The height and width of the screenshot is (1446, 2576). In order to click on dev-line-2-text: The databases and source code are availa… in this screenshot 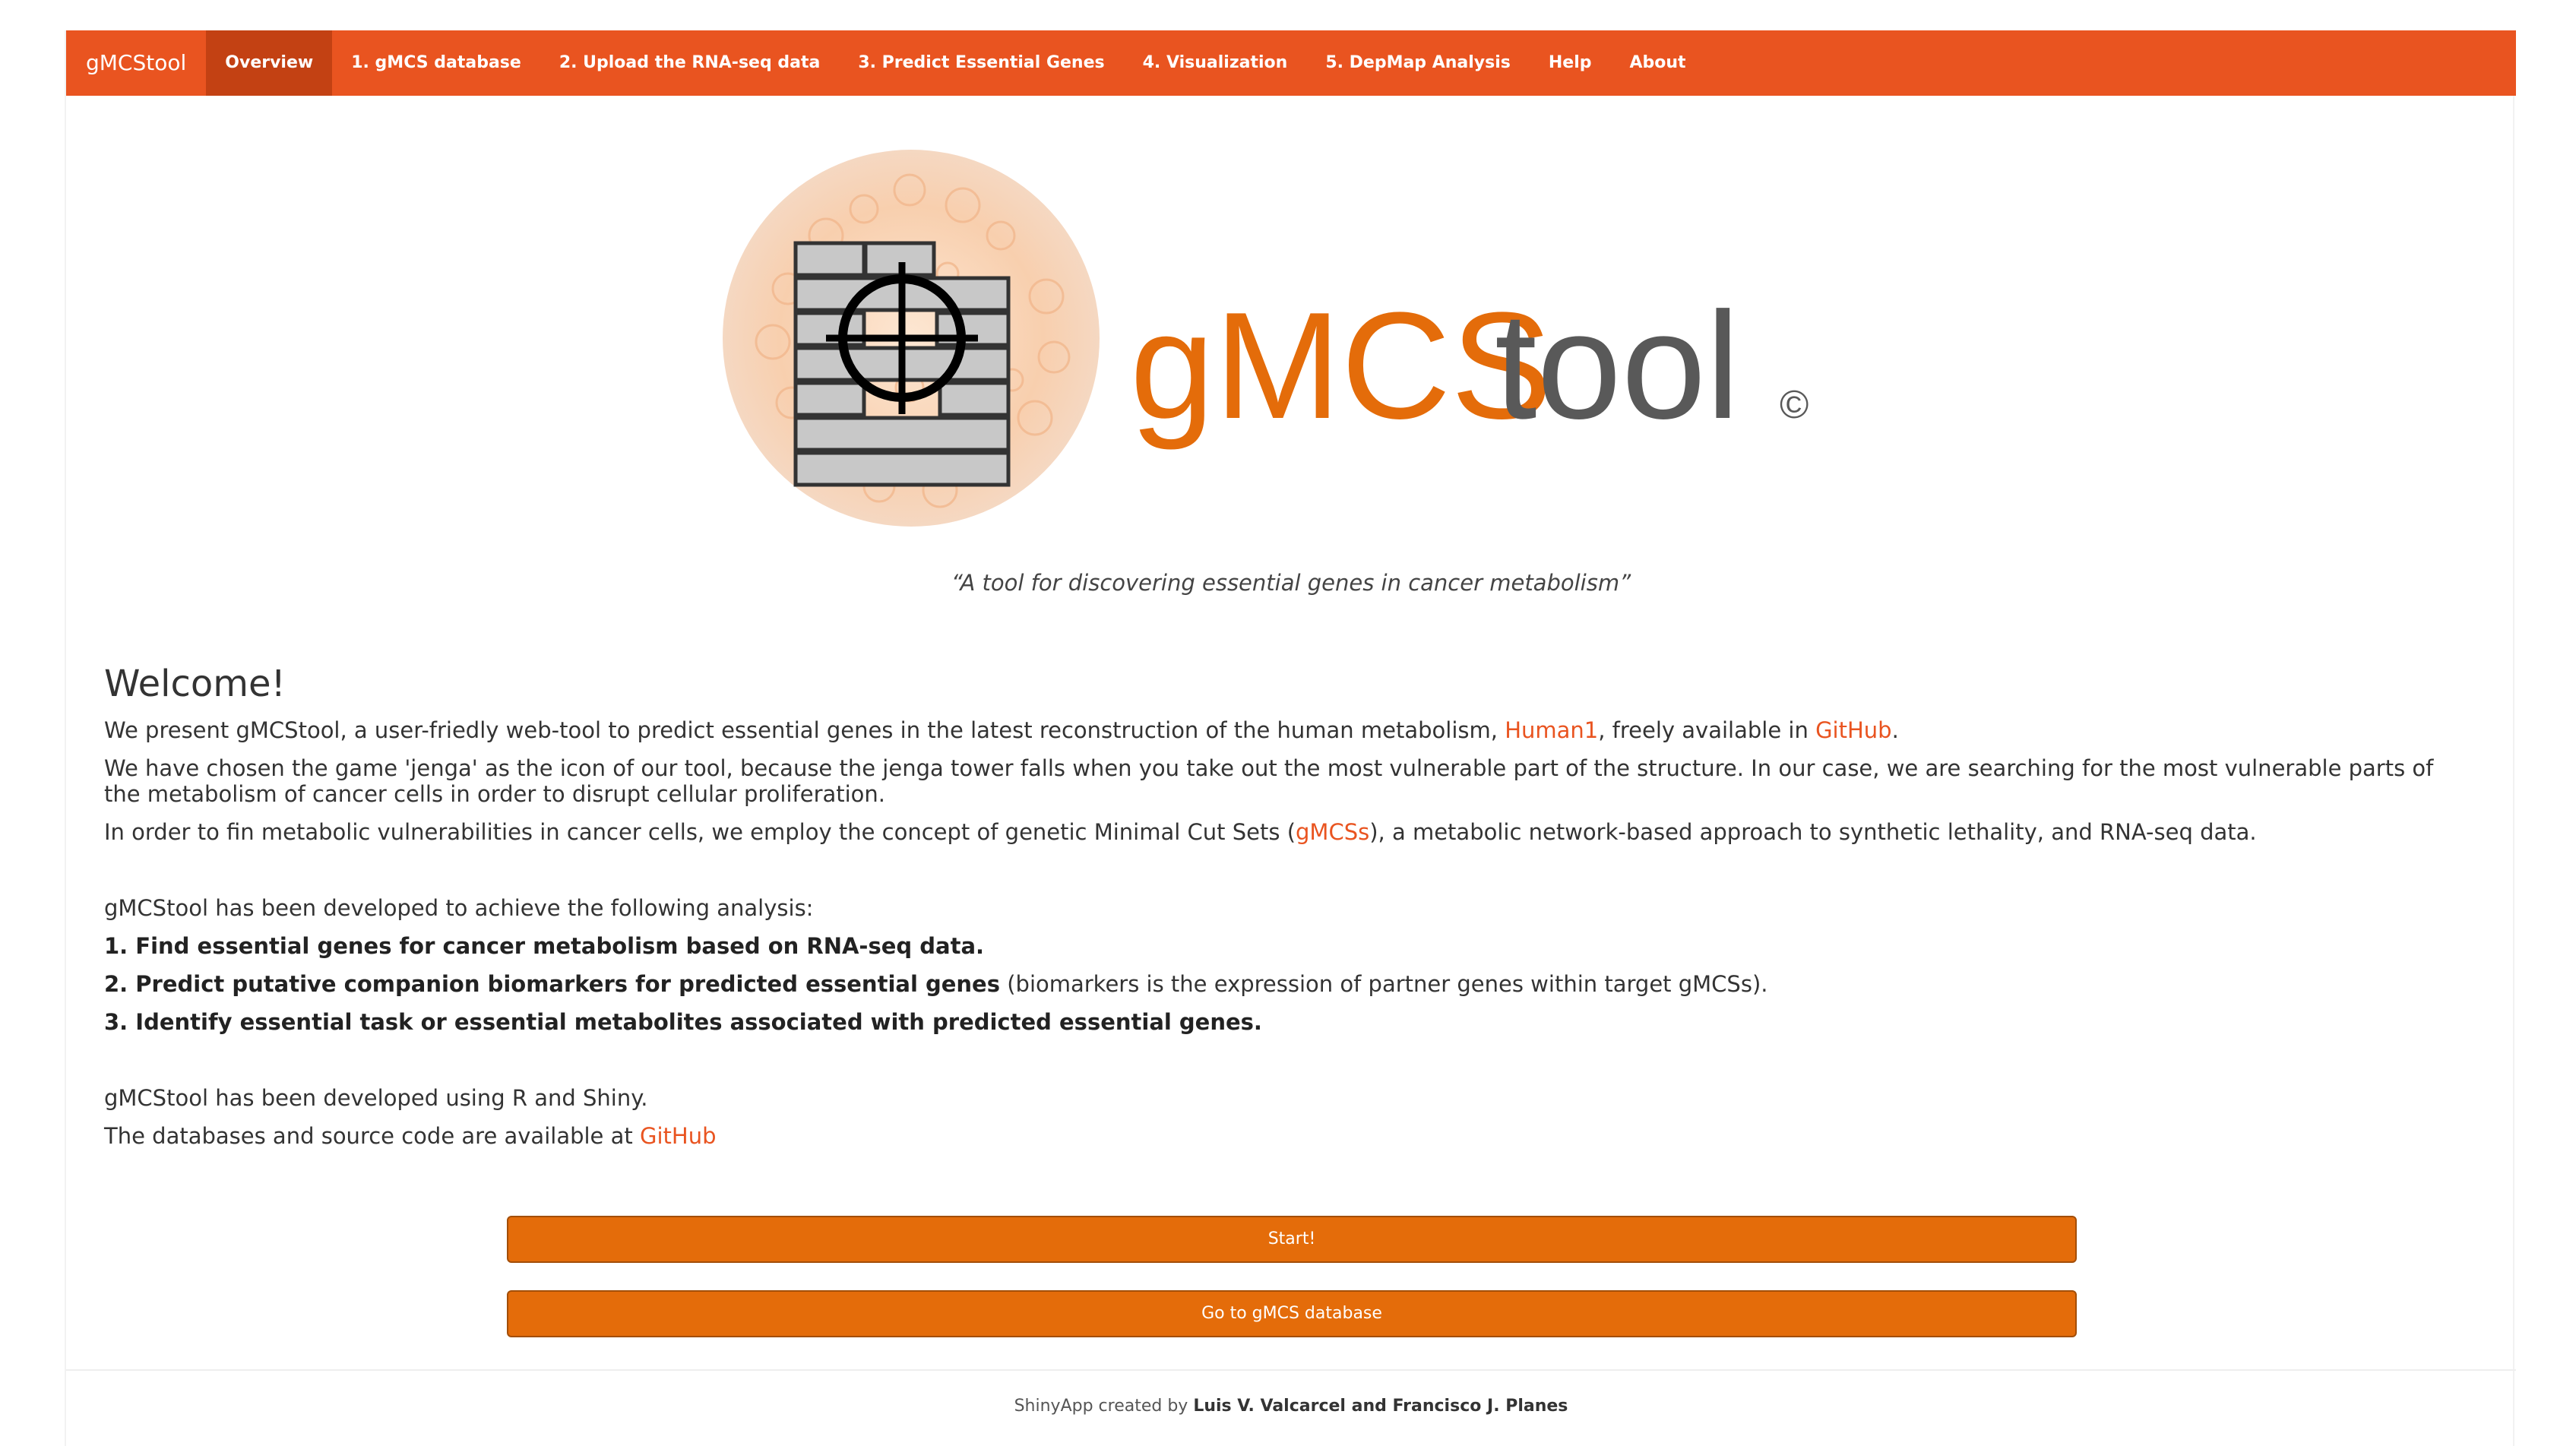, I will do `click(372, 1136)`.